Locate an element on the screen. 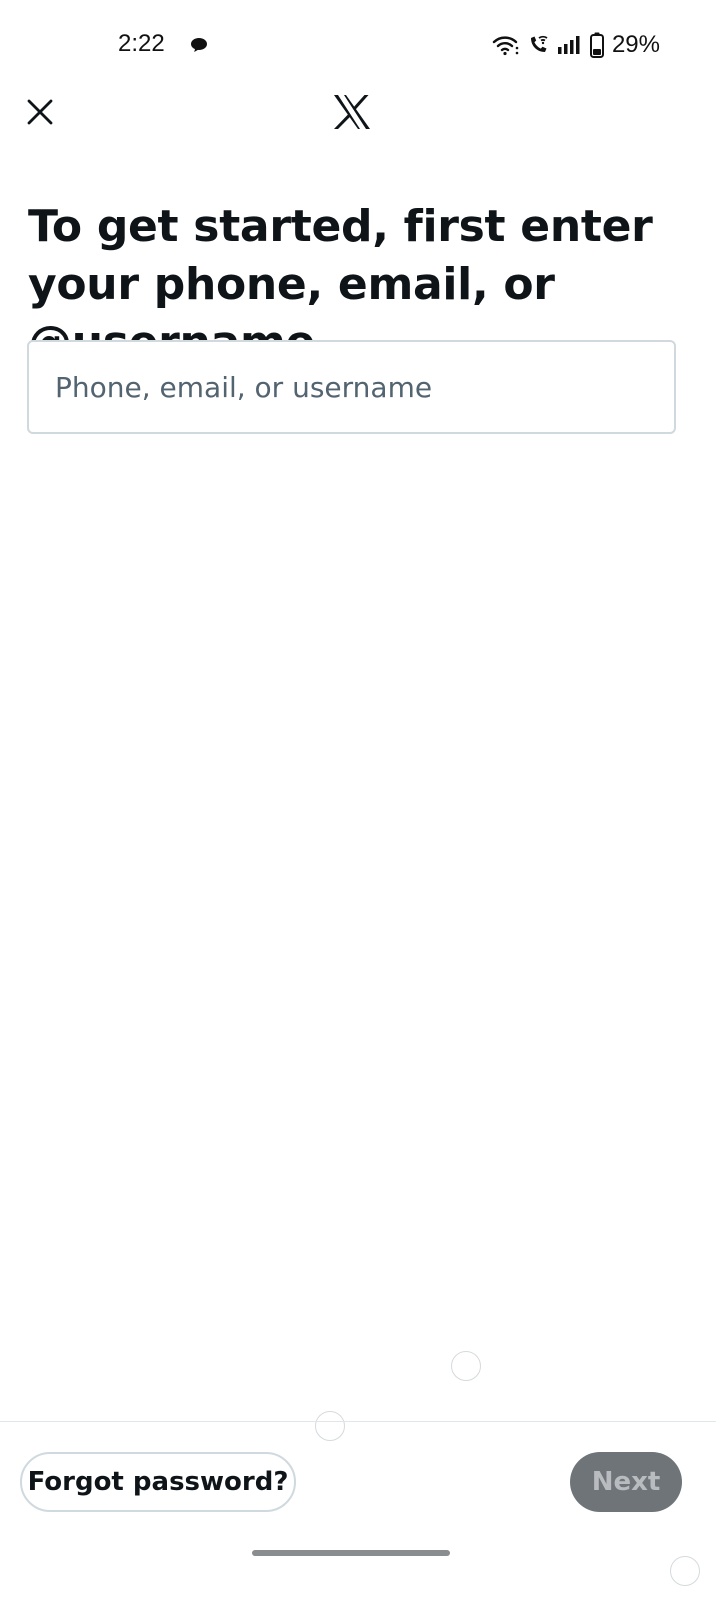 The width and height of the screenshot is (716, 1600). home-indicator is located at coordinates (351, 1553).